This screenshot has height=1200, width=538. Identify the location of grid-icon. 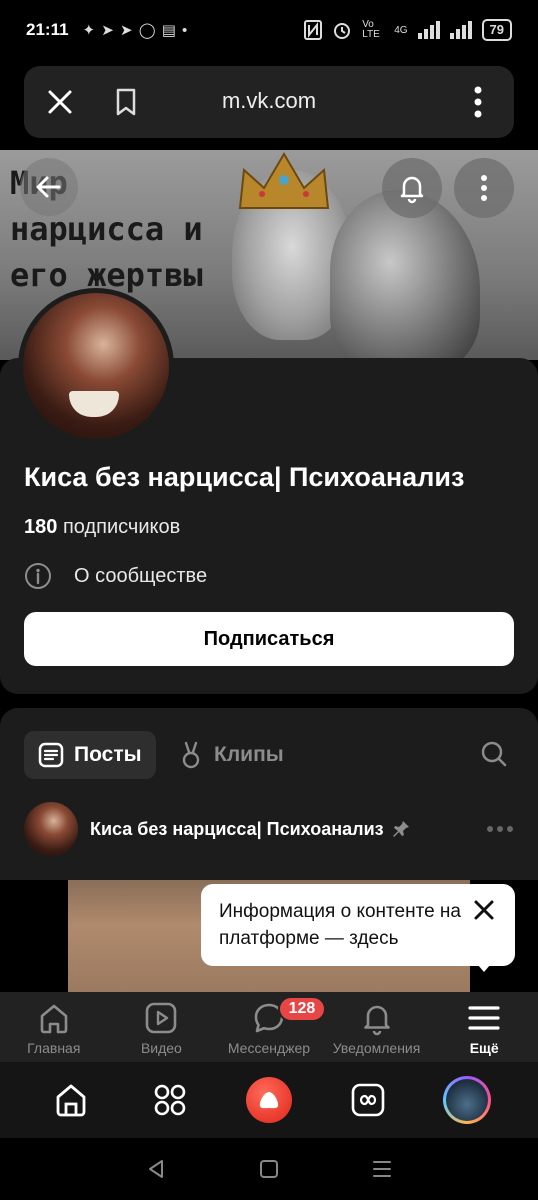
(170, 1100).